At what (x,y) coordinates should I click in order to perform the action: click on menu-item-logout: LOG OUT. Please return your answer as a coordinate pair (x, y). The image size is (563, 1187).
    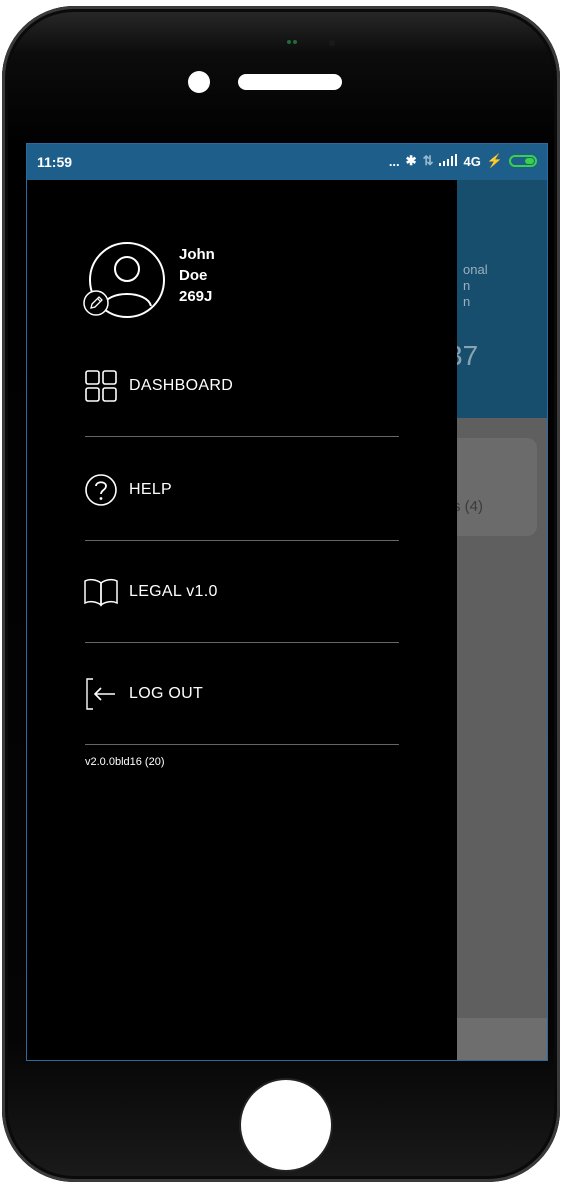
    Looking at the image, I should click on (243, 694).